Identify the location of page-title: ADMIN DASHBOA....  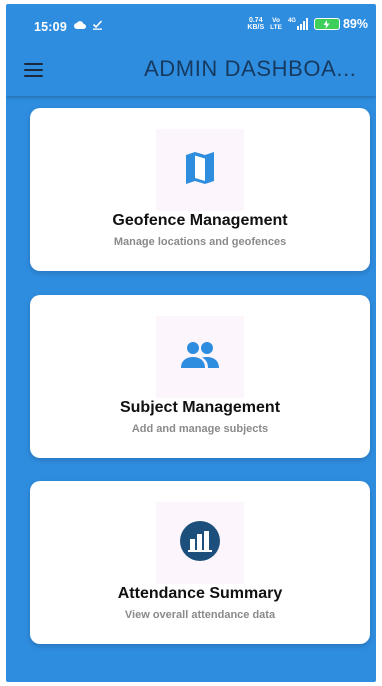
(250, 68).